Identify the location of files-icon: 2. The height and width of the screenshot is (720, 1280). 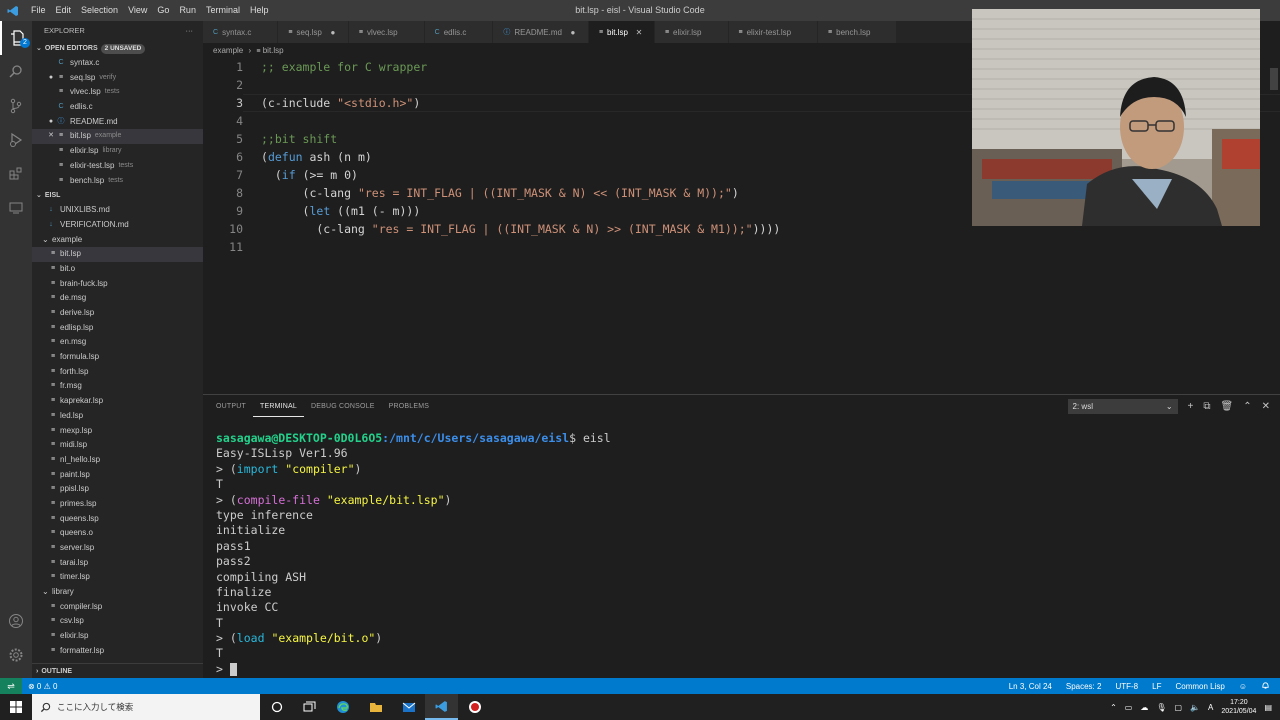
(16, 38).